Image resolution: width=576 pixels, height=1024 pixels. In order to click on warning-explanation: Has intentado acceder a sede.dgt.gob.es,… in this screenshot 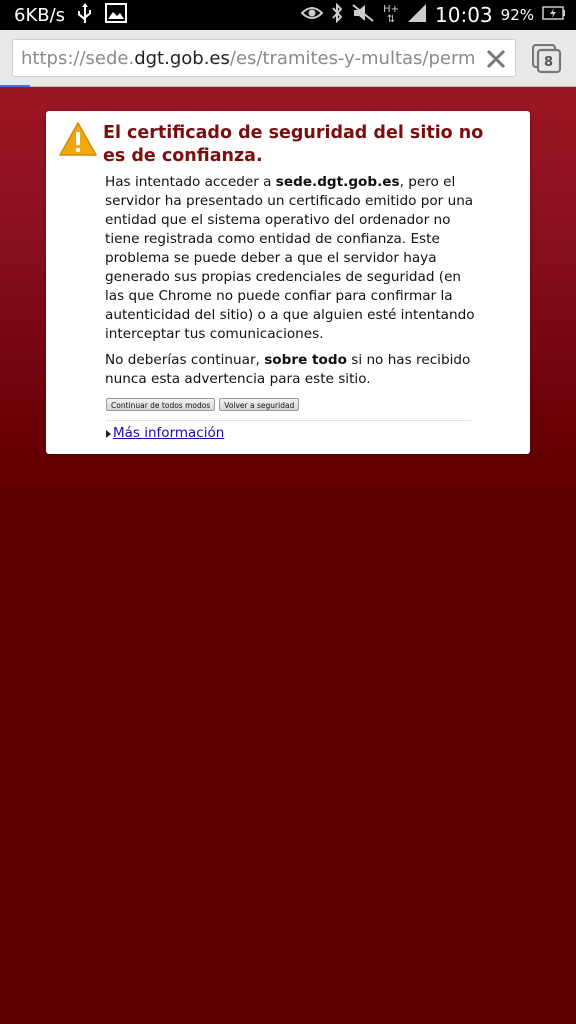, I will do `click(290, 258)`.